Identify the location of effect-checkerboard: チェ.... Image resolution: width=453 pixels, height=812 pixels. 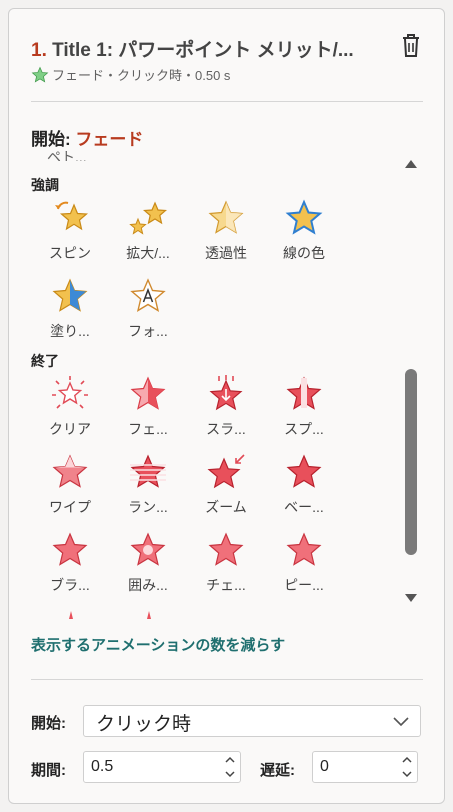
(226, 567).